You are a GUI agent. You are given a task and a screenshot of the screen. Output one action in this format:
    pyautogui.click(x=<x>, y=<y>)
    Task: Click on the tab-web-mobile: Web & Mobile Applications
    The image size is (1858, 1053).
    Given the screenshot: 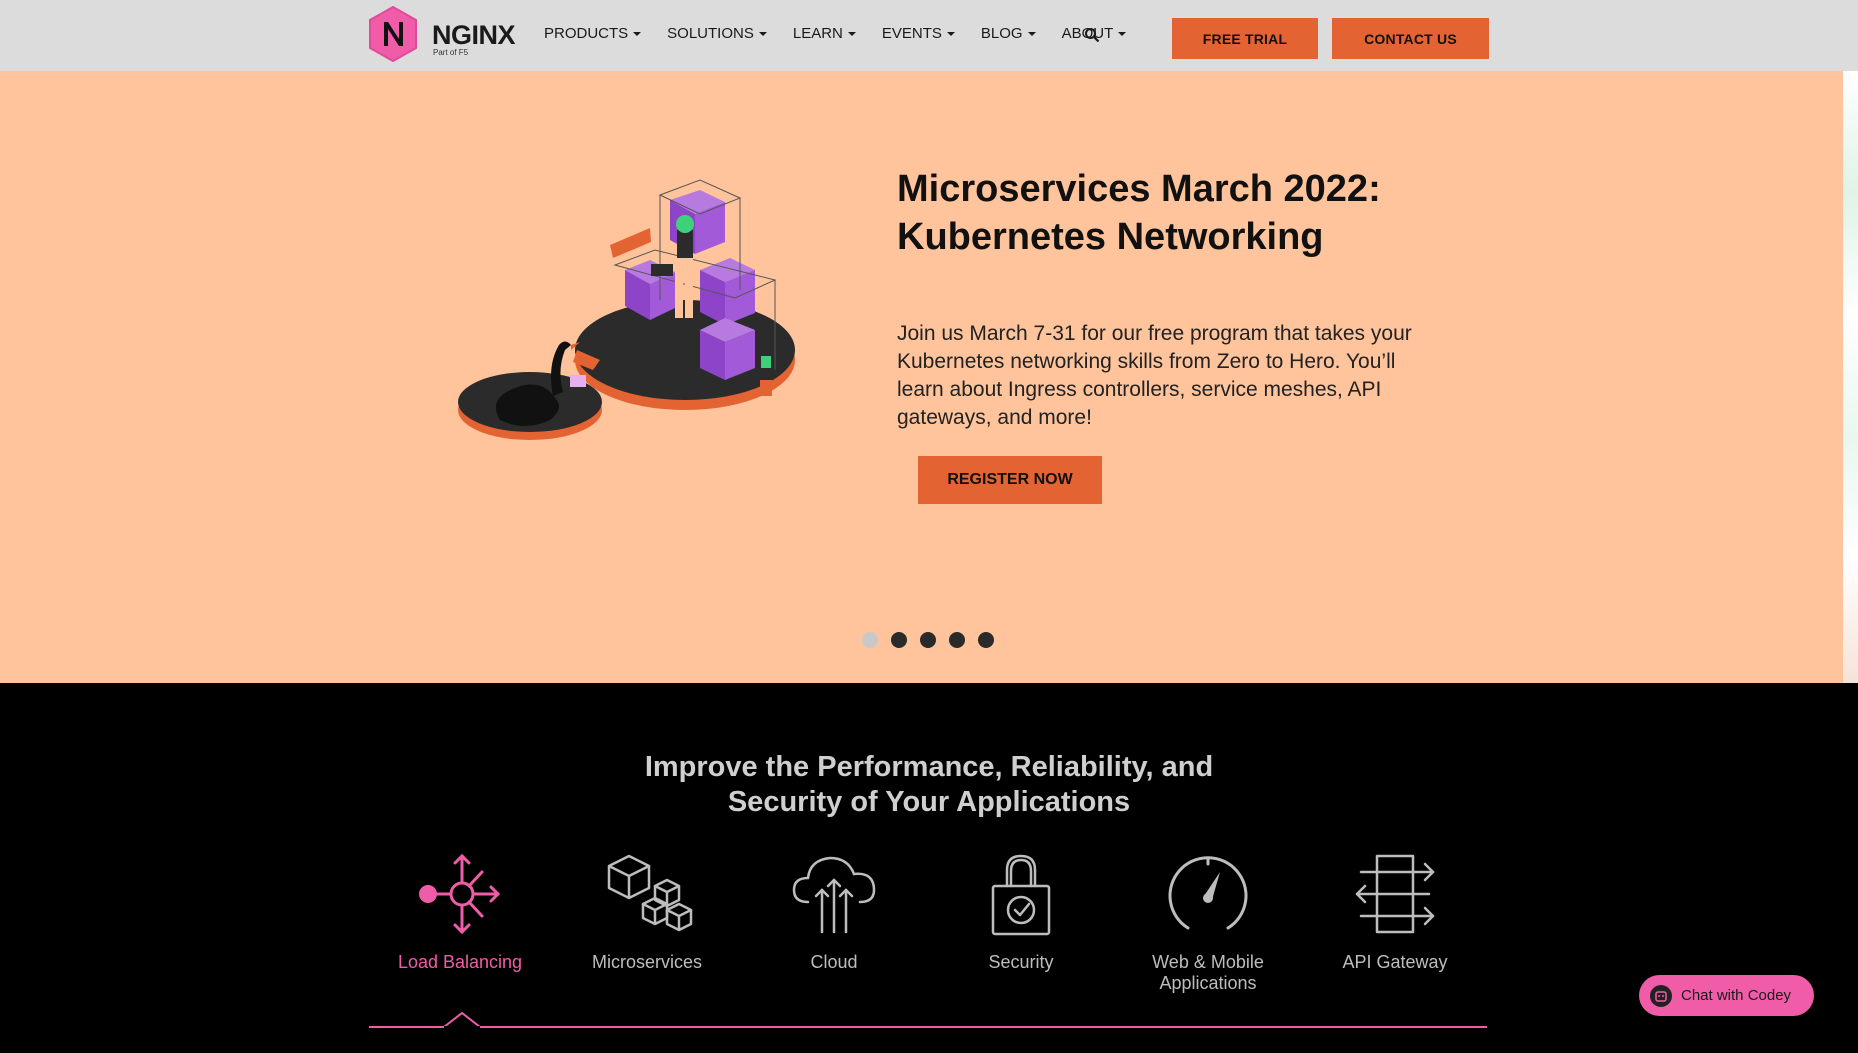 What is the action you would take?
    pyautogui.click(x=1208, y=922)
    